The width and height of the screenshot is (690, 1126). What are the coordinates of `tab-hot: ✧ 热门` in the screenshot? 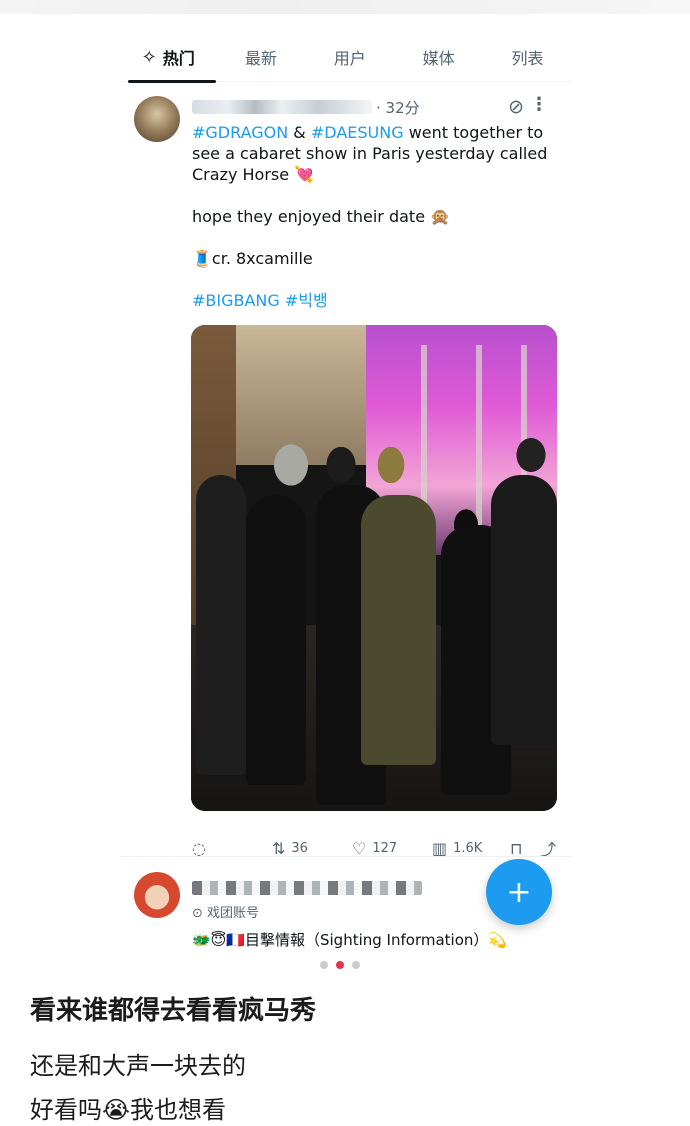 It's located at (168, 57).